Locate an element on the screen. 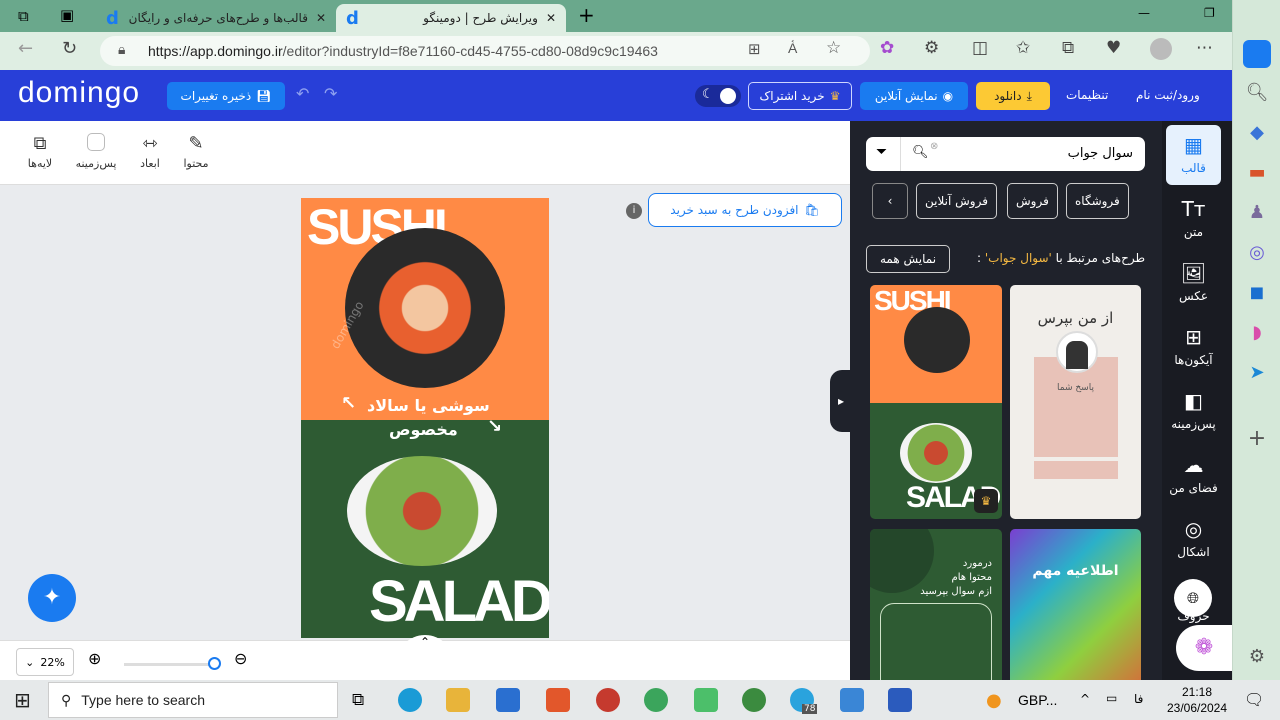 Image resolution: width=1280 pixels, height=720 pixels. word-icon is located at coordinates (900, 700).